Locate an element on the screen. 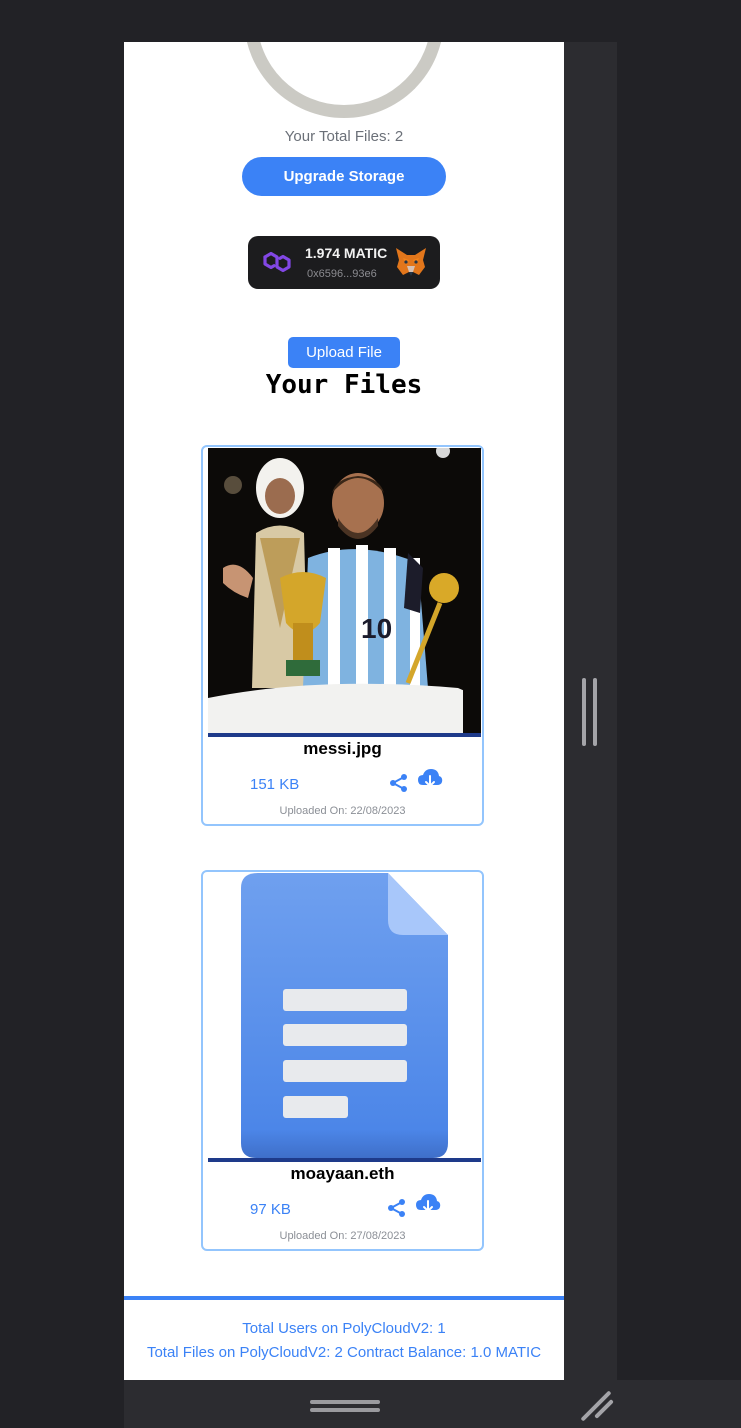 Image resolution: width=741 pixels, height=1428 pixels. metamask-fox-icon is located at coordinates (411, 262).